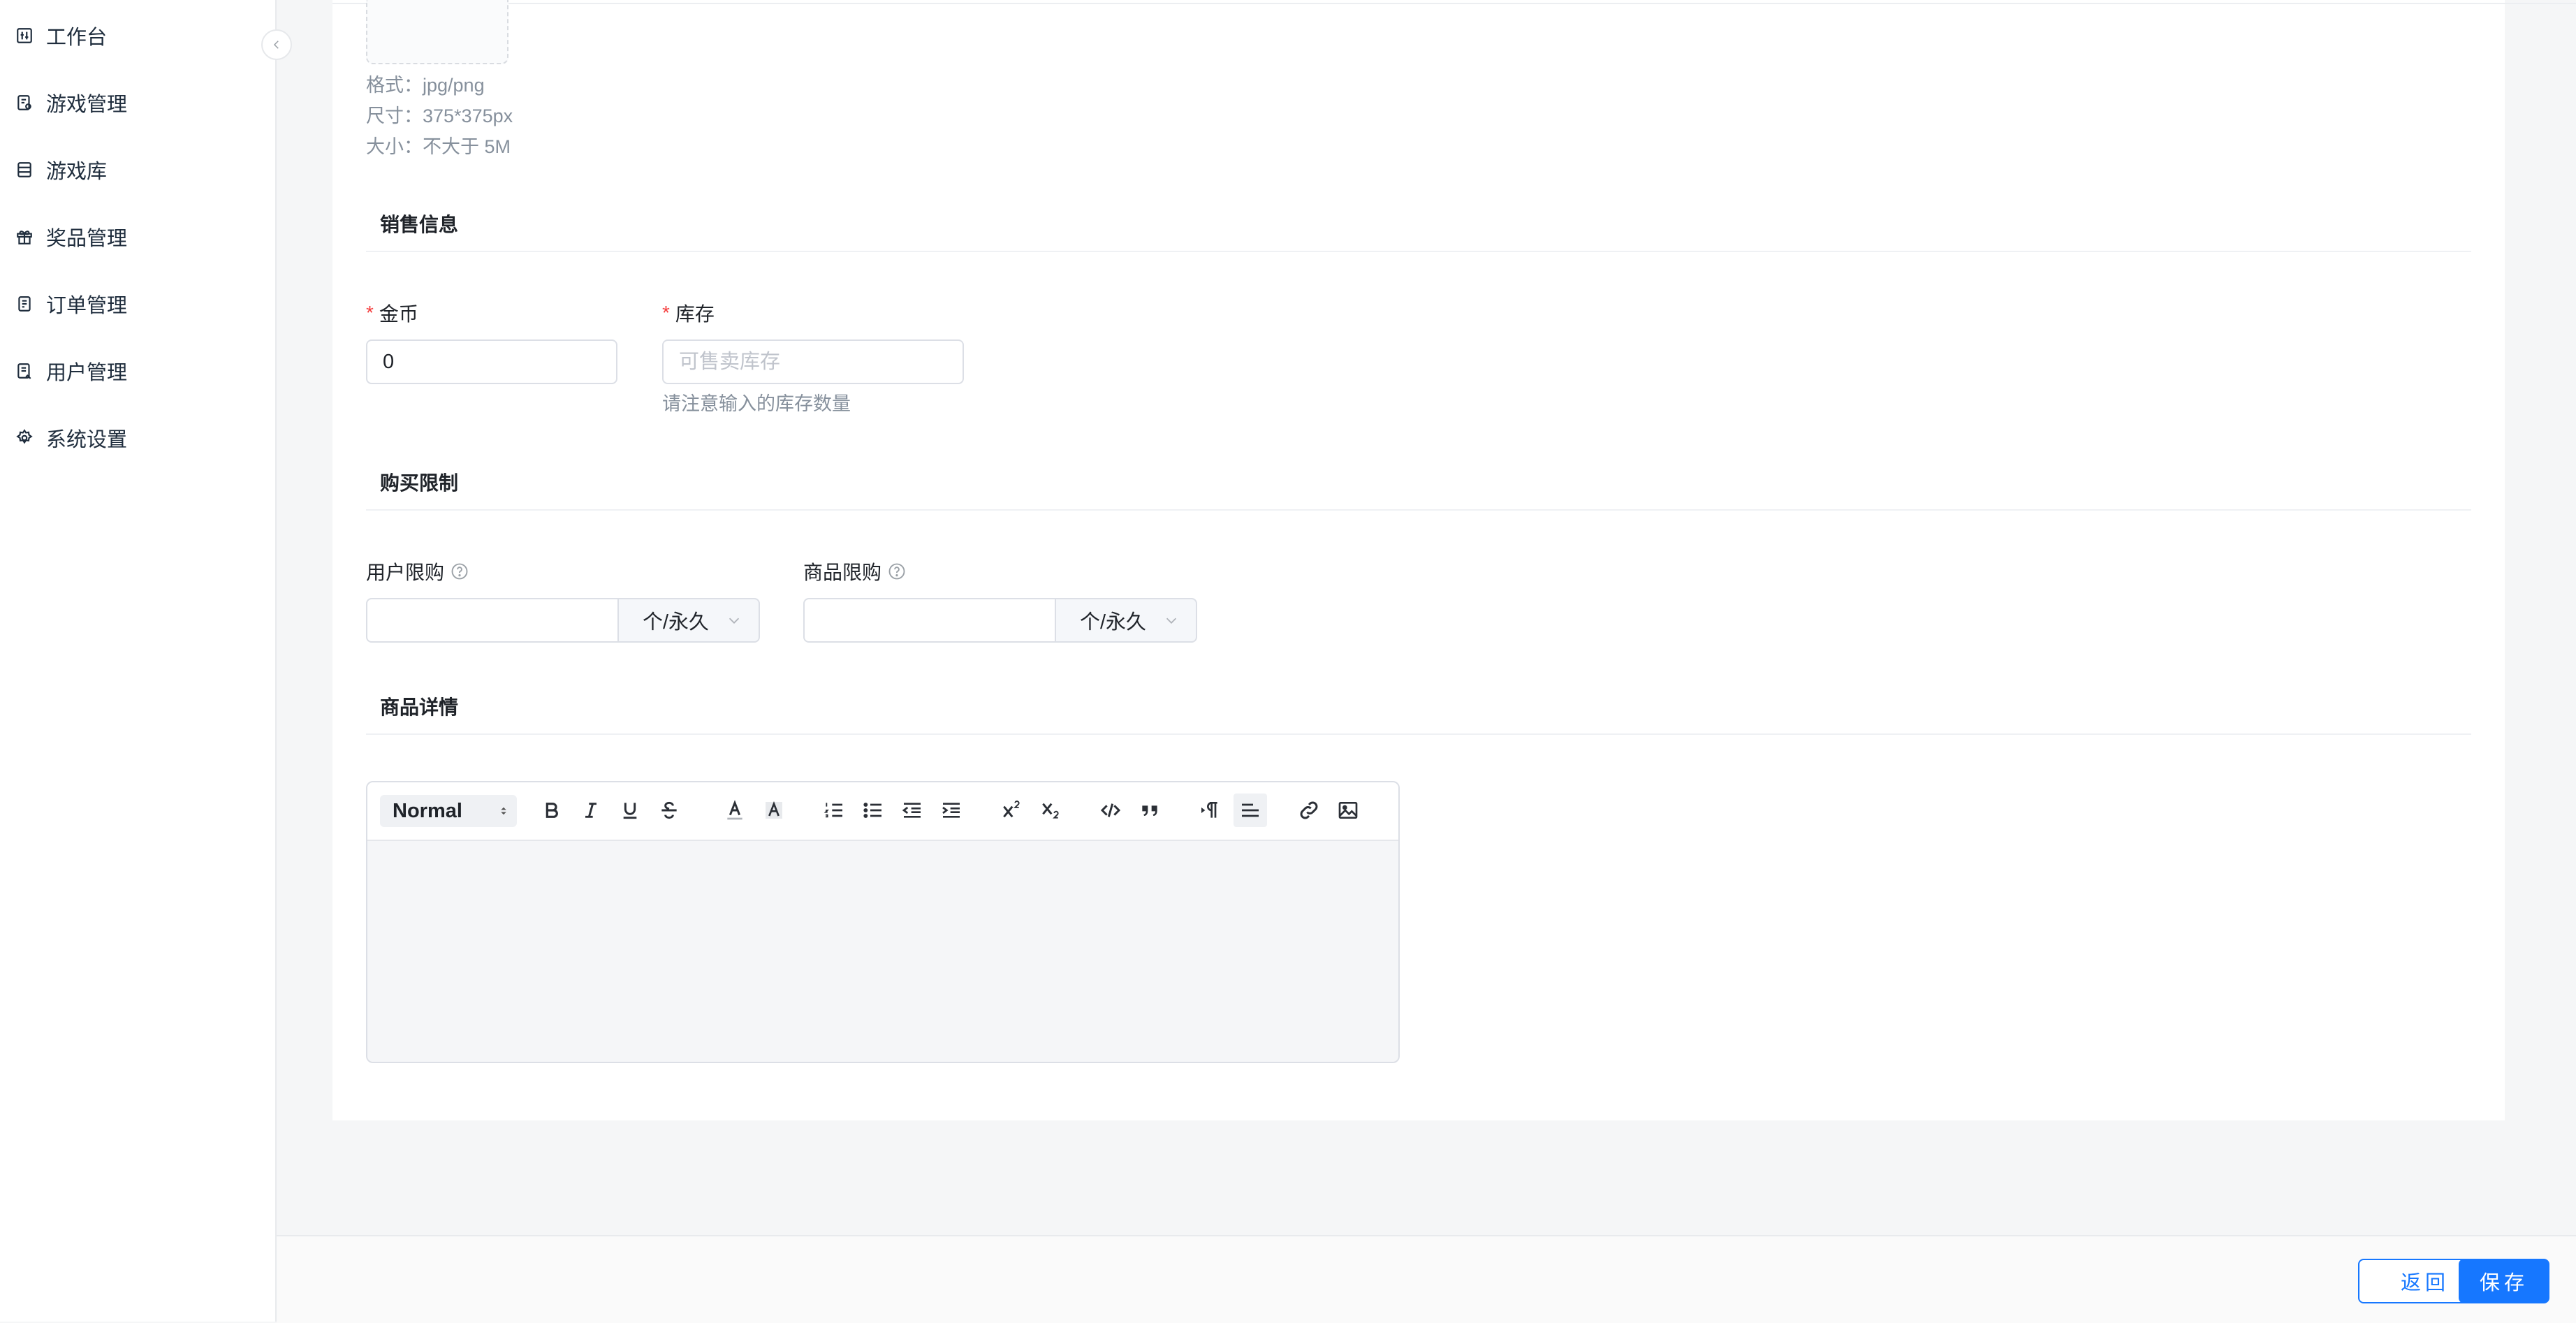 The height and width of the screenshot is (1323, 2576). Describe the element at coordinates (420, 224) in the screenshot. I see `section-title-sales: 销售信息` at that location.